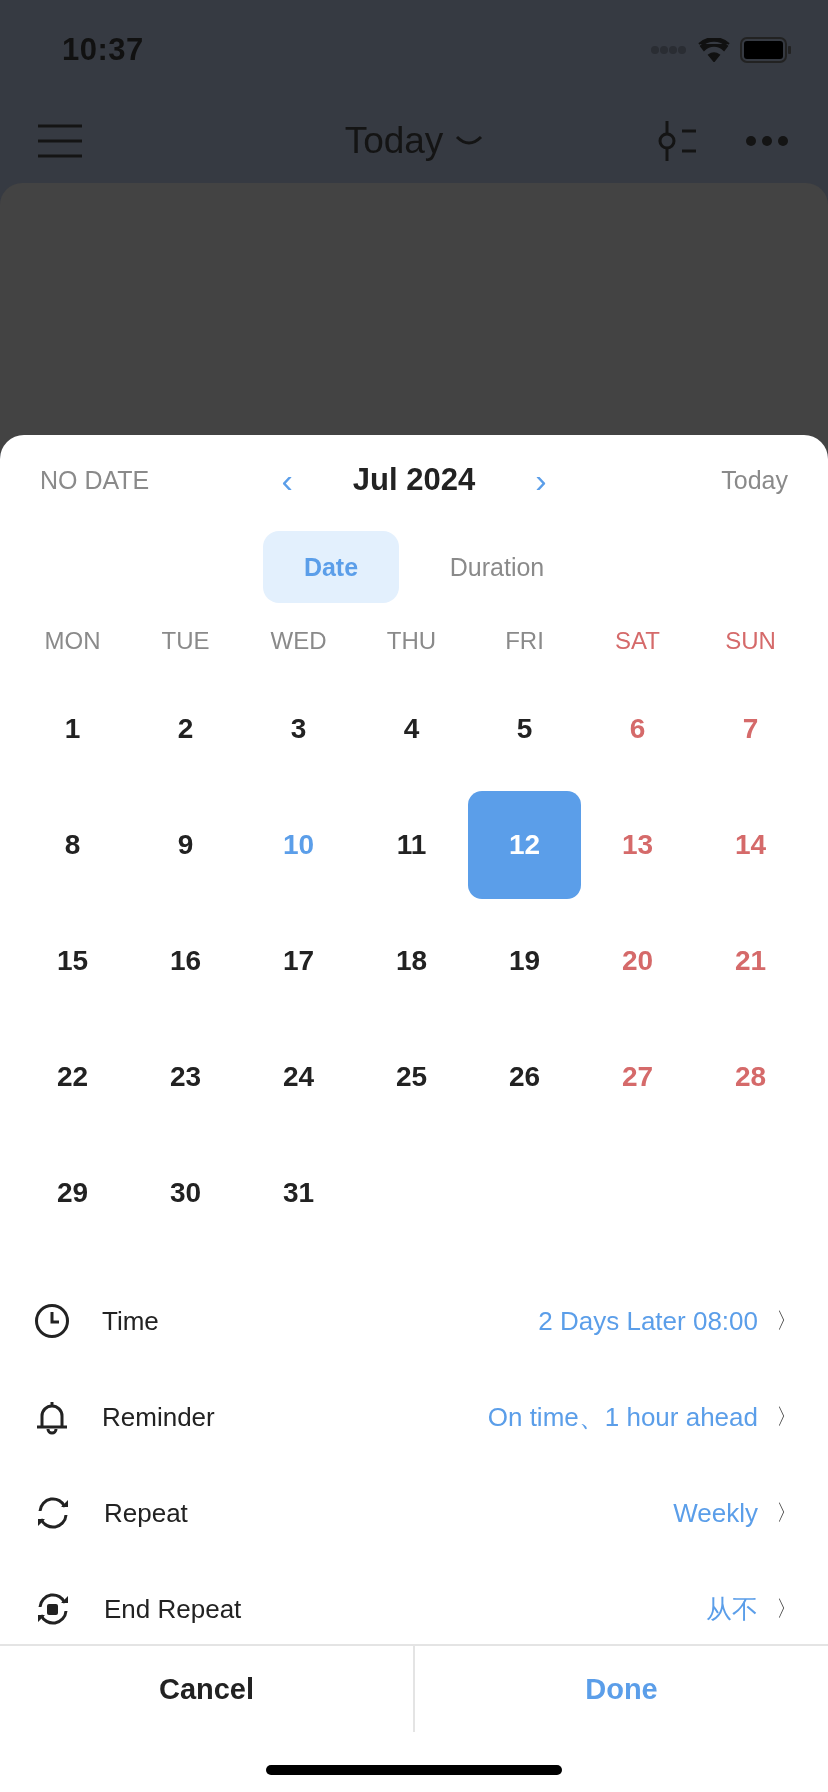 Image resolution: width=828 pixels, height=1792 pixels. I want to click on battery-icon, so click(766, 50).